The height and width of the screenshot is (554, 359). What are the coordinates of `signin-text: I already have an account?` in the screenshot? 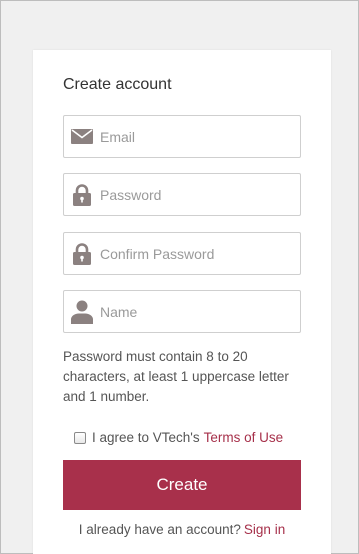 It's located at (159, 529).